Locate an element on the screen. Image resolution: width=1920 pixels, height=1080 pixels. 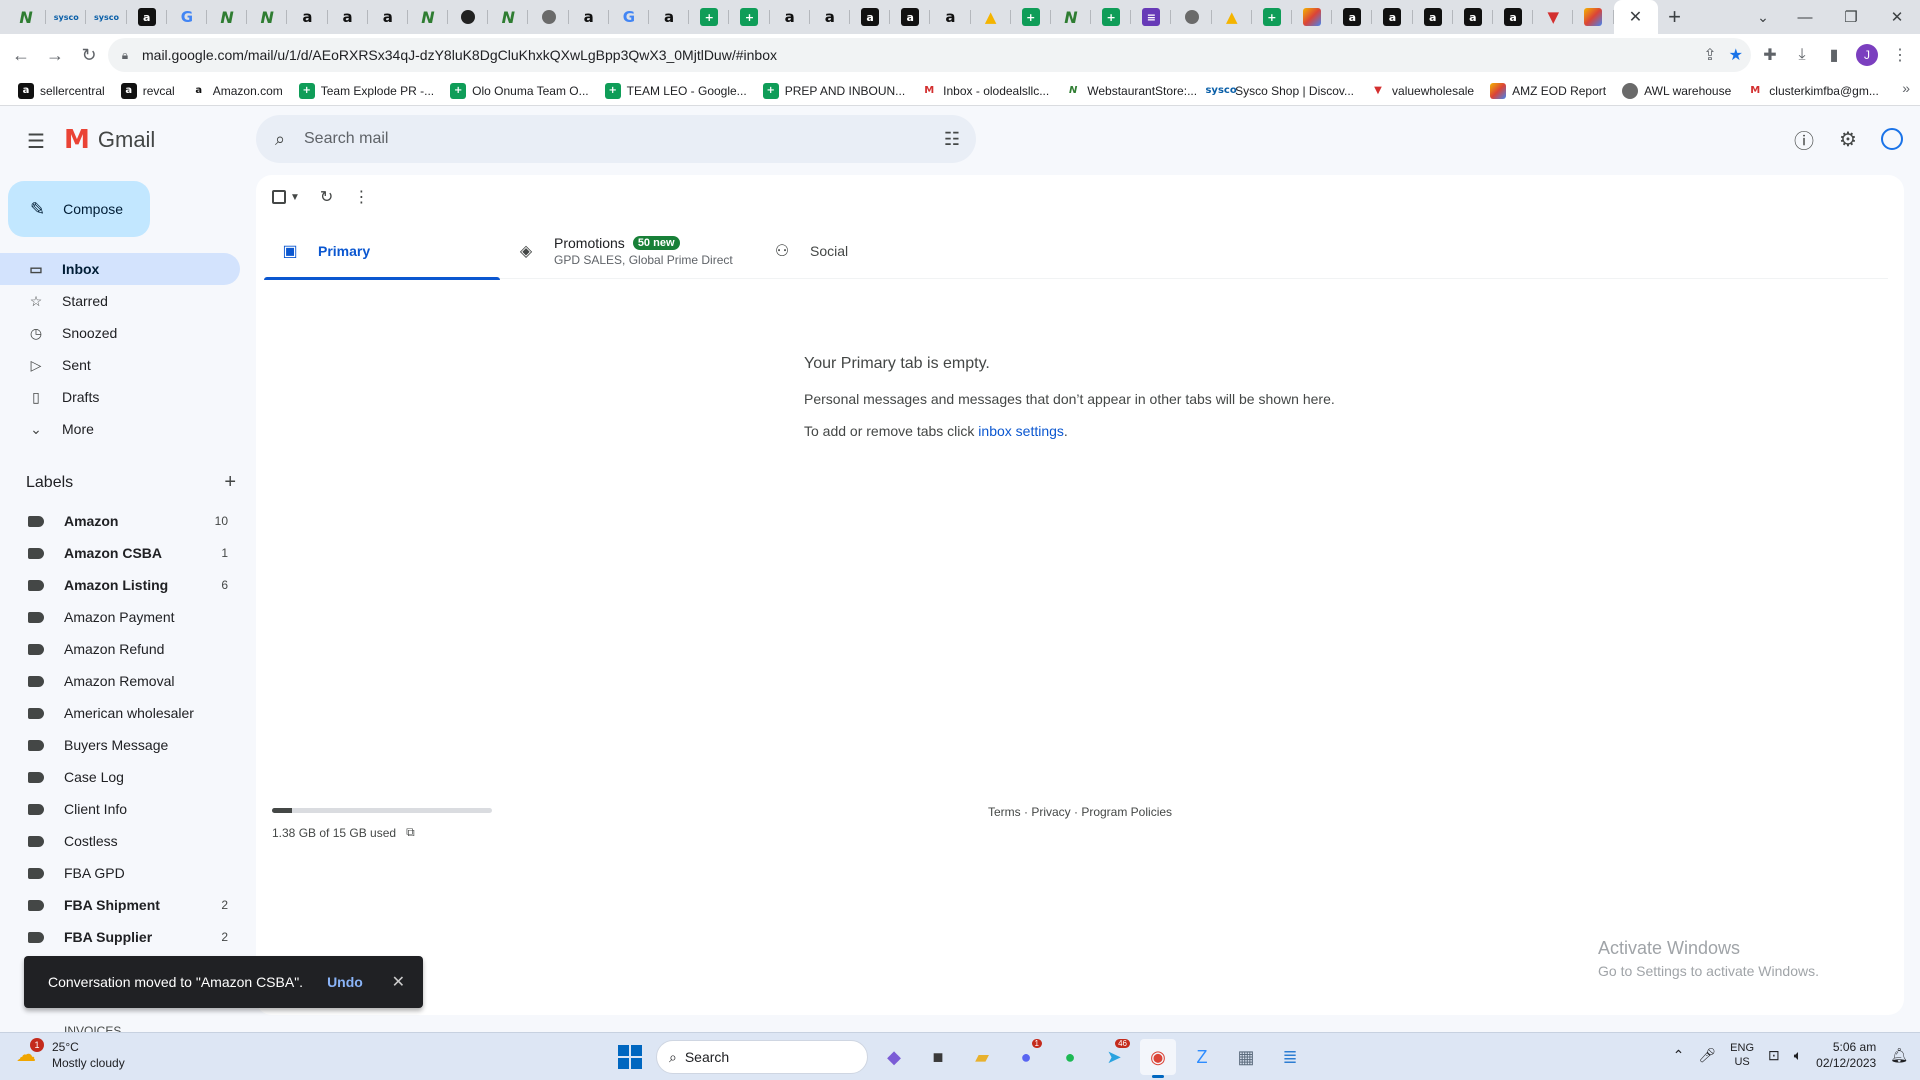
sidebar-item-drafts: ▯ Drafts is located at coordinates (120, 397).